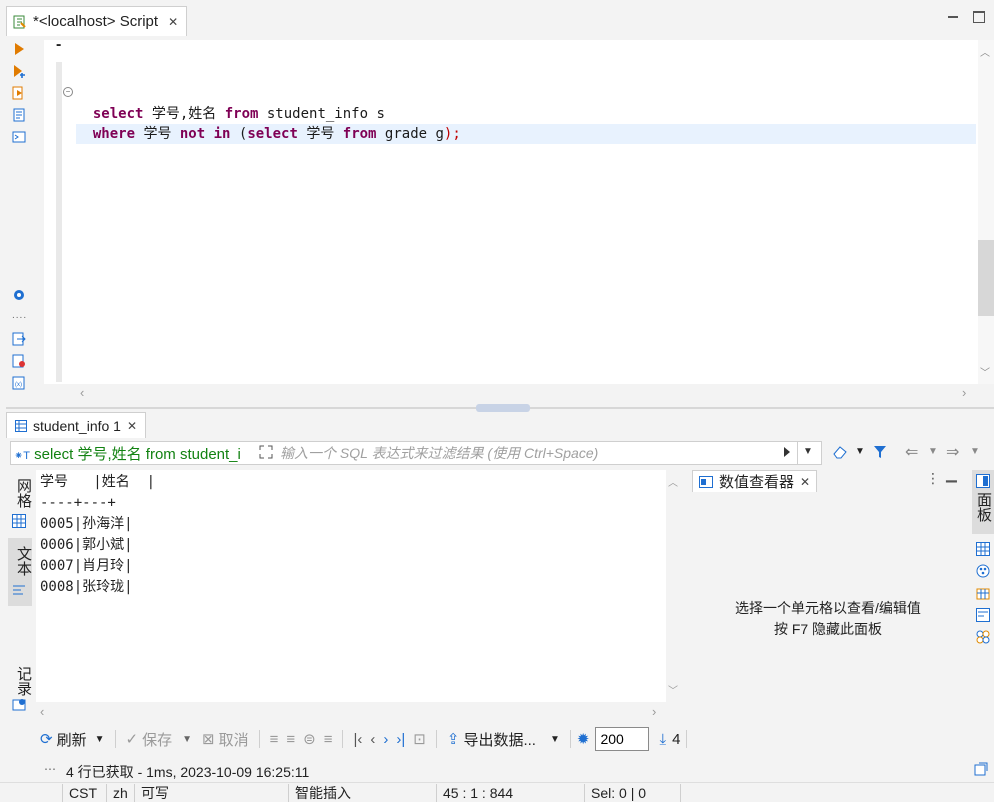 Image resolution: width=994 pixels, height=802 pixels. What do you see at coordinates (359, 134) in the screenshot?
I see `keyword: from` at bounding box center [359, 134].